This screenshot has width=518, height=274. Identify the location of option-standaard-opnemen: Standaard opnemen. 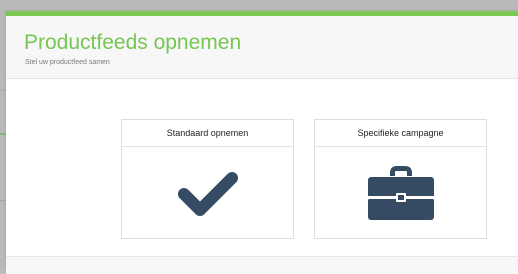
(207, 179).